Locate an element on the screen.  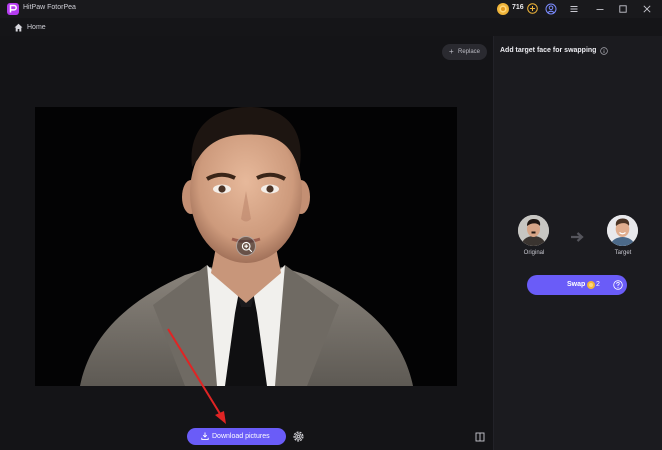
swap-button: Swap 2 is located at coordinates (577, 285).